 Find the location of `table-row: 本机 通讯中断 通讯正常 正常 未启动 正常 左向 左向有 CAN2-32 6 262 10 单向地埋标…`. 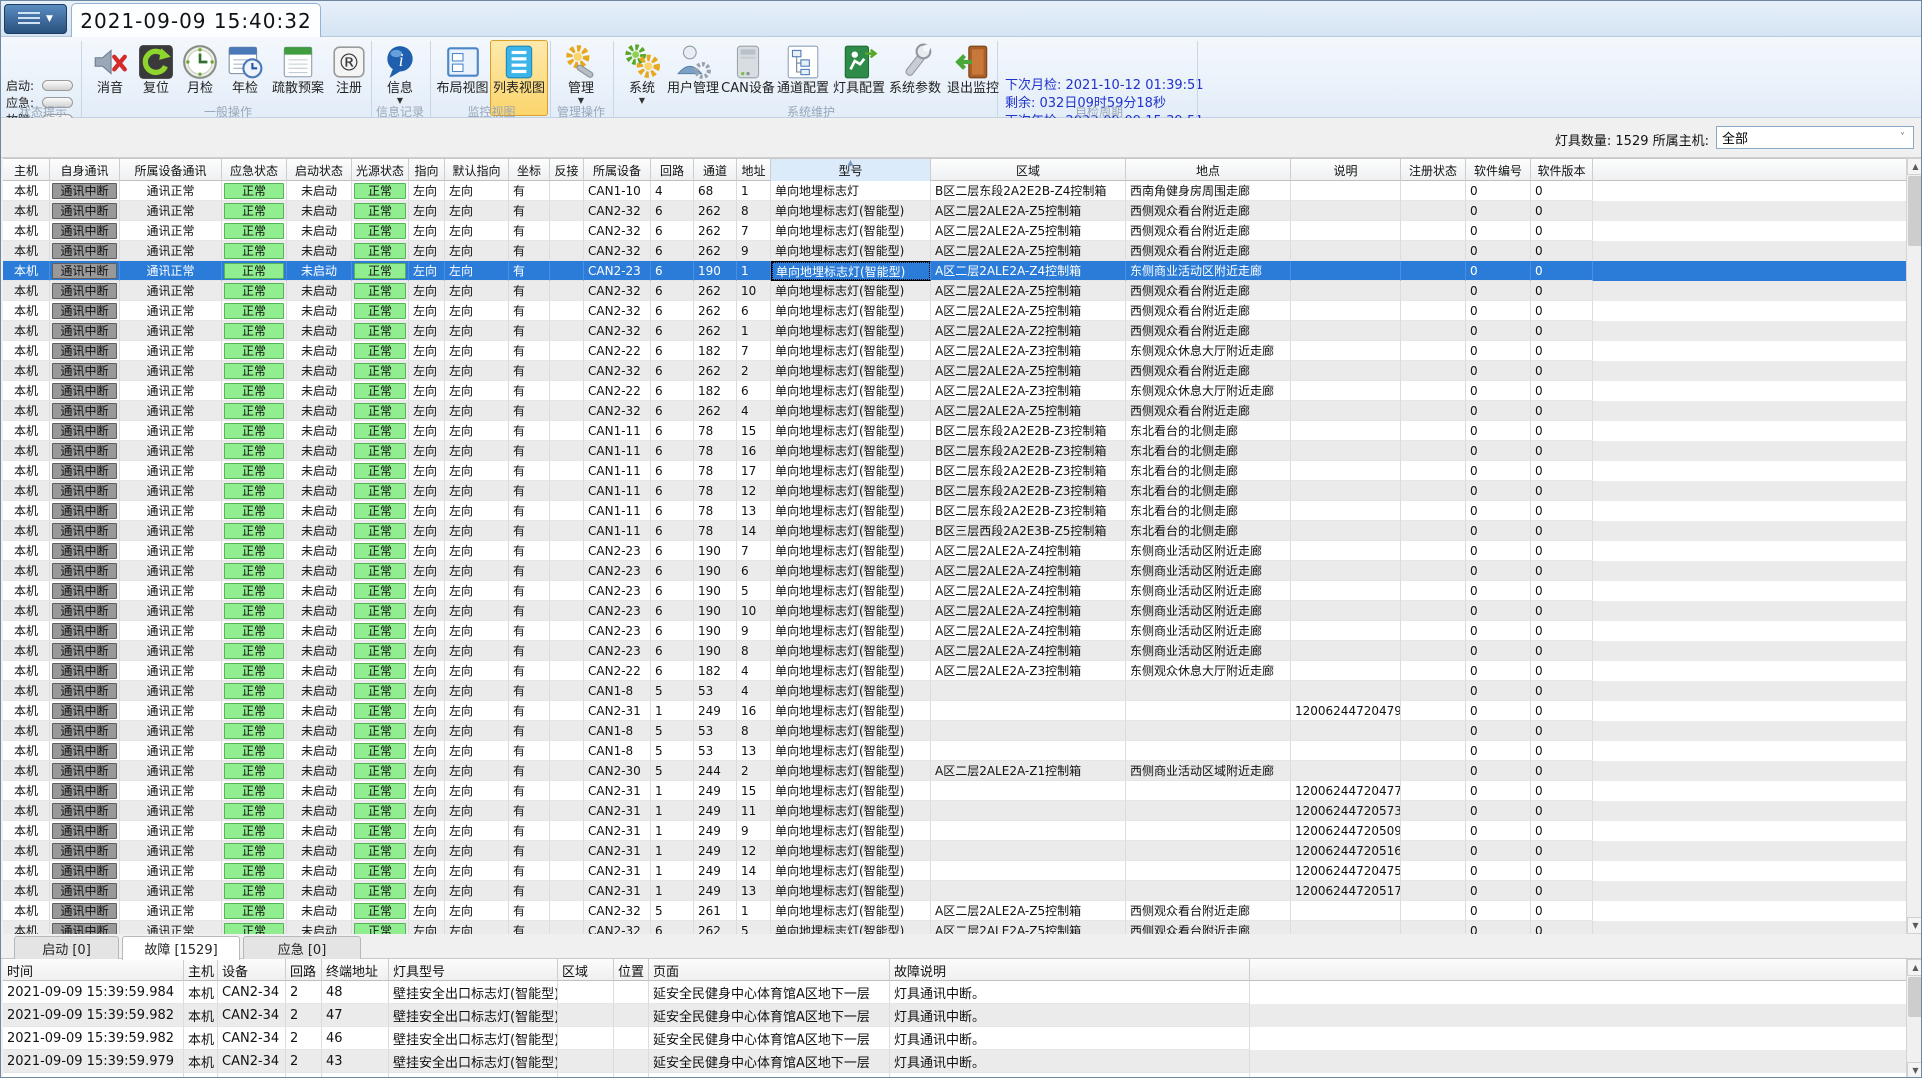

table-row: 本机 通讯中断 通讯正常 正常 未启动 正常 左向 左向有 CAN2-32 6 262 10 单向地埋标… is located at coordinates (955, 291).